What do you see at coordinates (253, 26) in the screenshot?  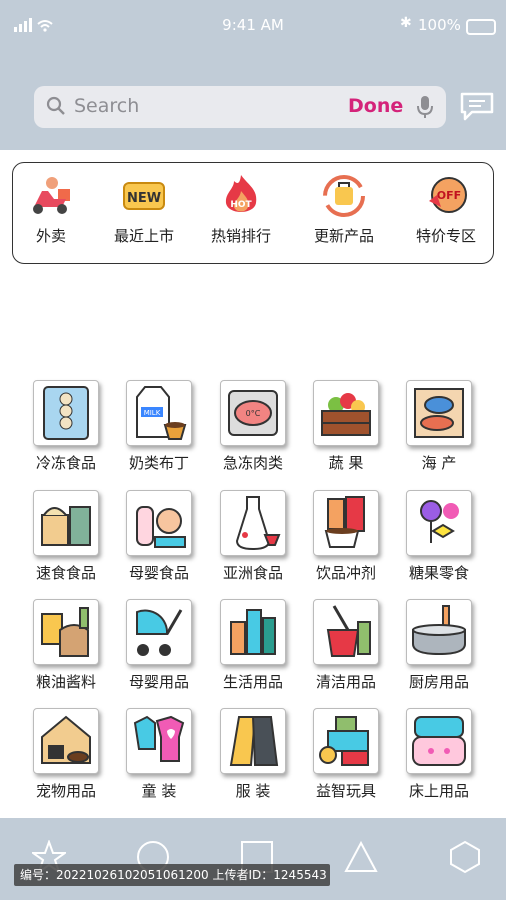 I see `status-bar: 9:41 AM ✱ 100%` at bounding box center [253, 26].